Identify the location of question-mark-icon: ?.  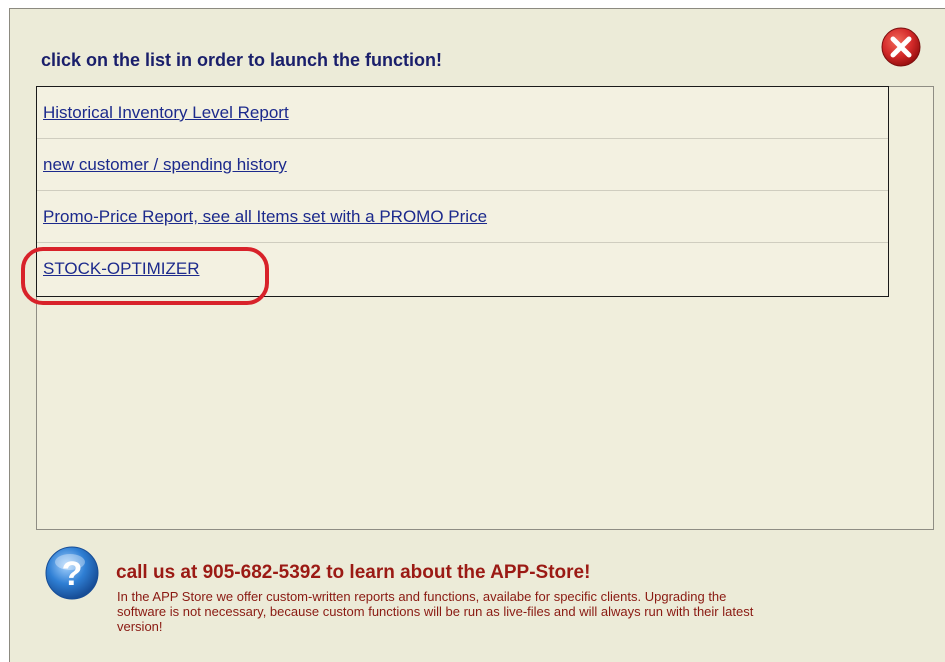
(72, 573).